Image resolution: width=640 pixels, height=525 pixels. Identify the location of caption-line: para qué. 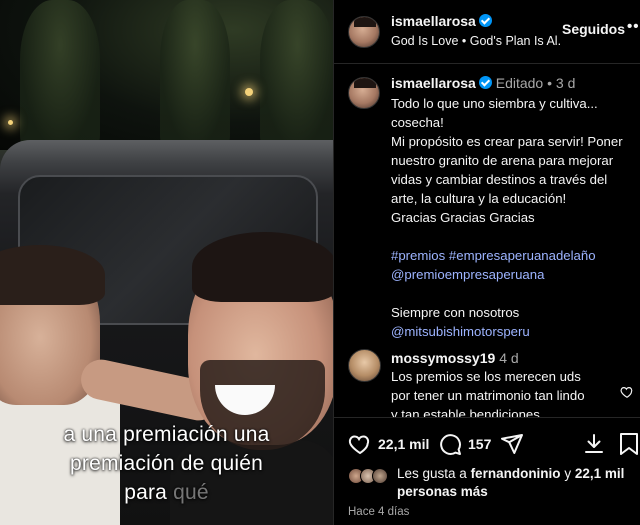
(166, 492).